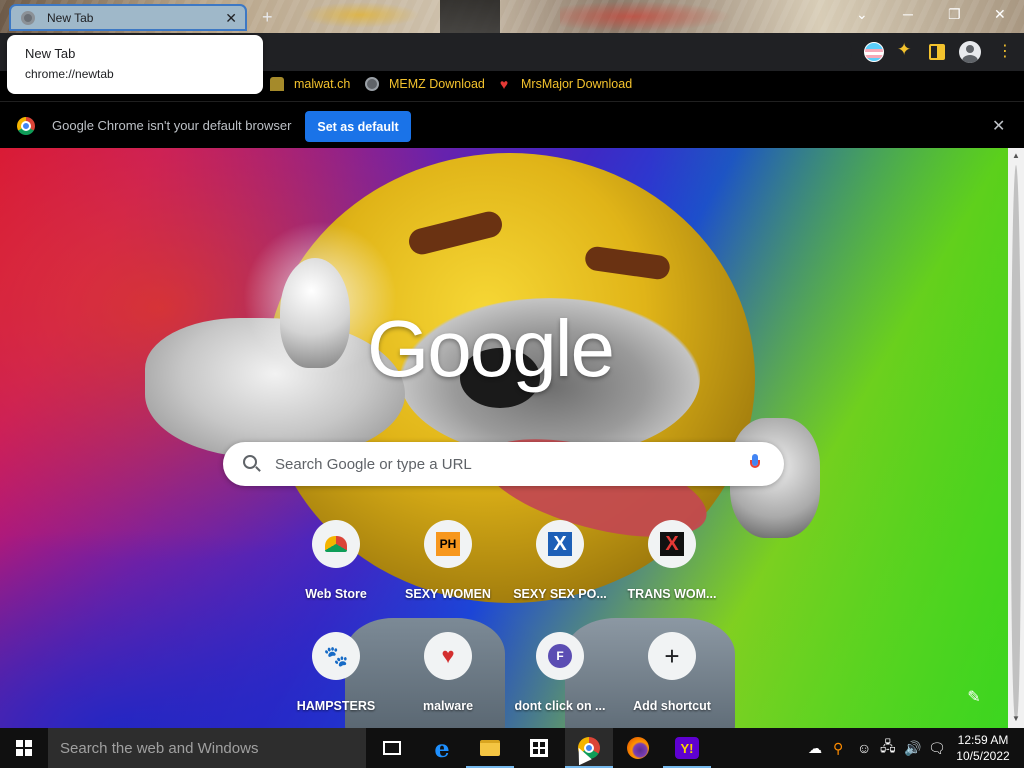 This screenshot has height=768, width=1024. I want to click on scroll-down-arrow-icon: ▼, so click(1016, 718).